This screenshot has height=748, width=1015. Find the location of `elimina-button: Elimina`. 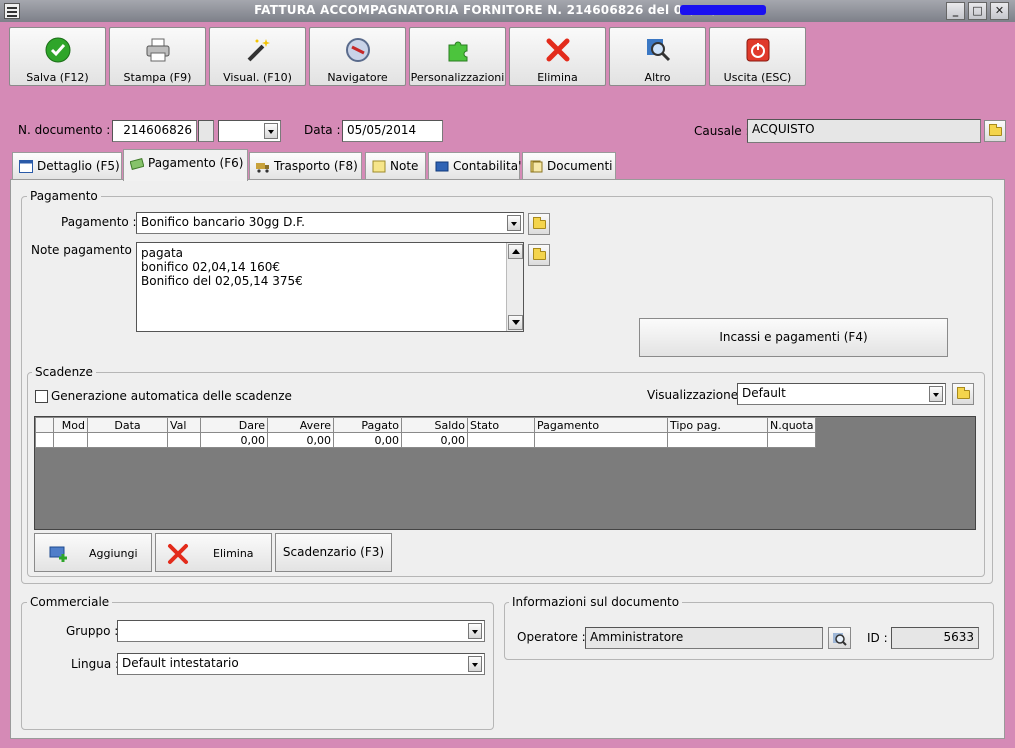

elimina-button: Elimina is located at coordinates (557, 56).